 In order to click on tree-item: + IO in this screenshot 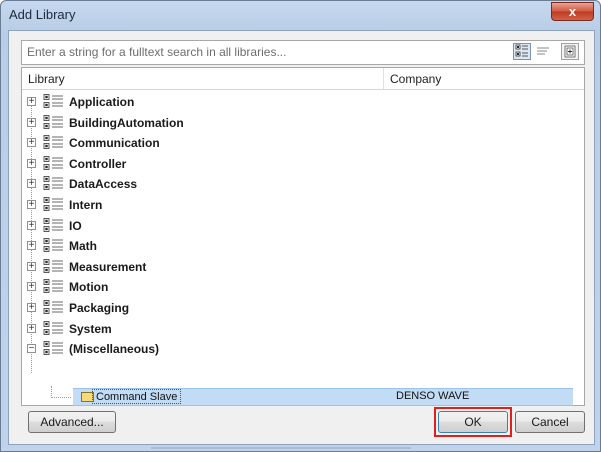, I will do `click(303, 226)`.